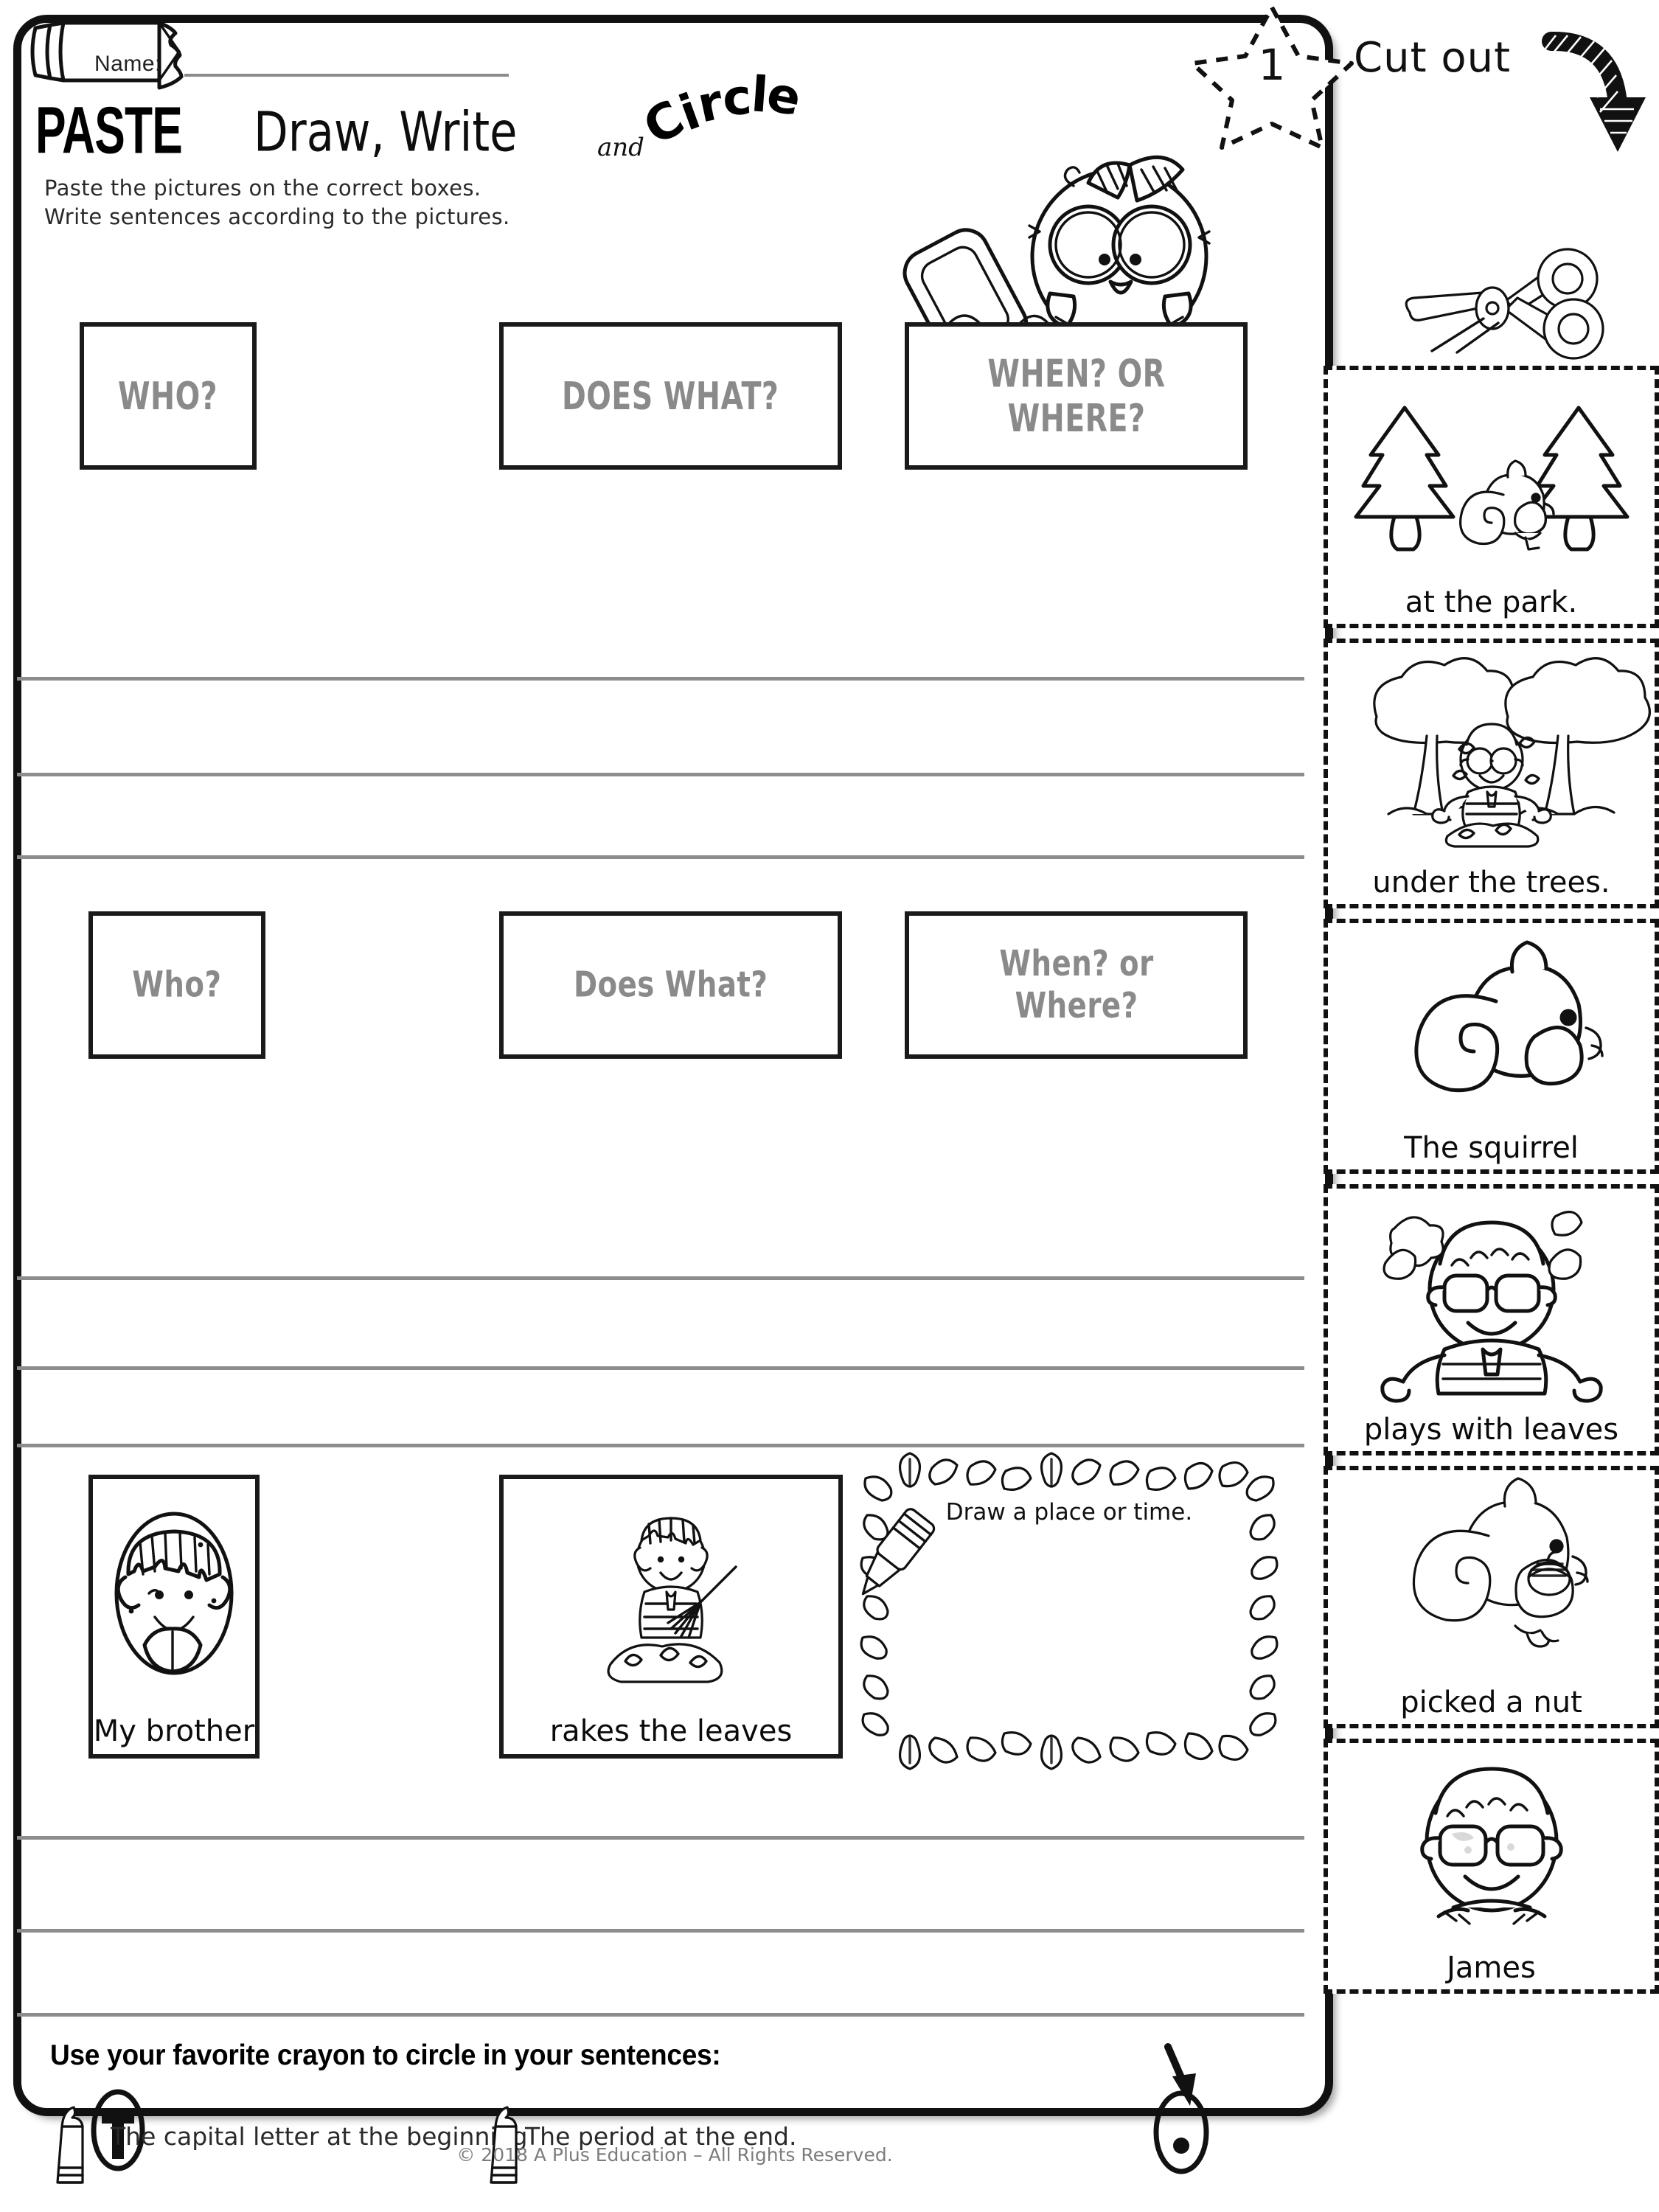 The height and width of the screenshot is (2212, 1659). Describe the element at coordinates (174, 1596) in the screenshot. I see `boy-face-icon` at that location.